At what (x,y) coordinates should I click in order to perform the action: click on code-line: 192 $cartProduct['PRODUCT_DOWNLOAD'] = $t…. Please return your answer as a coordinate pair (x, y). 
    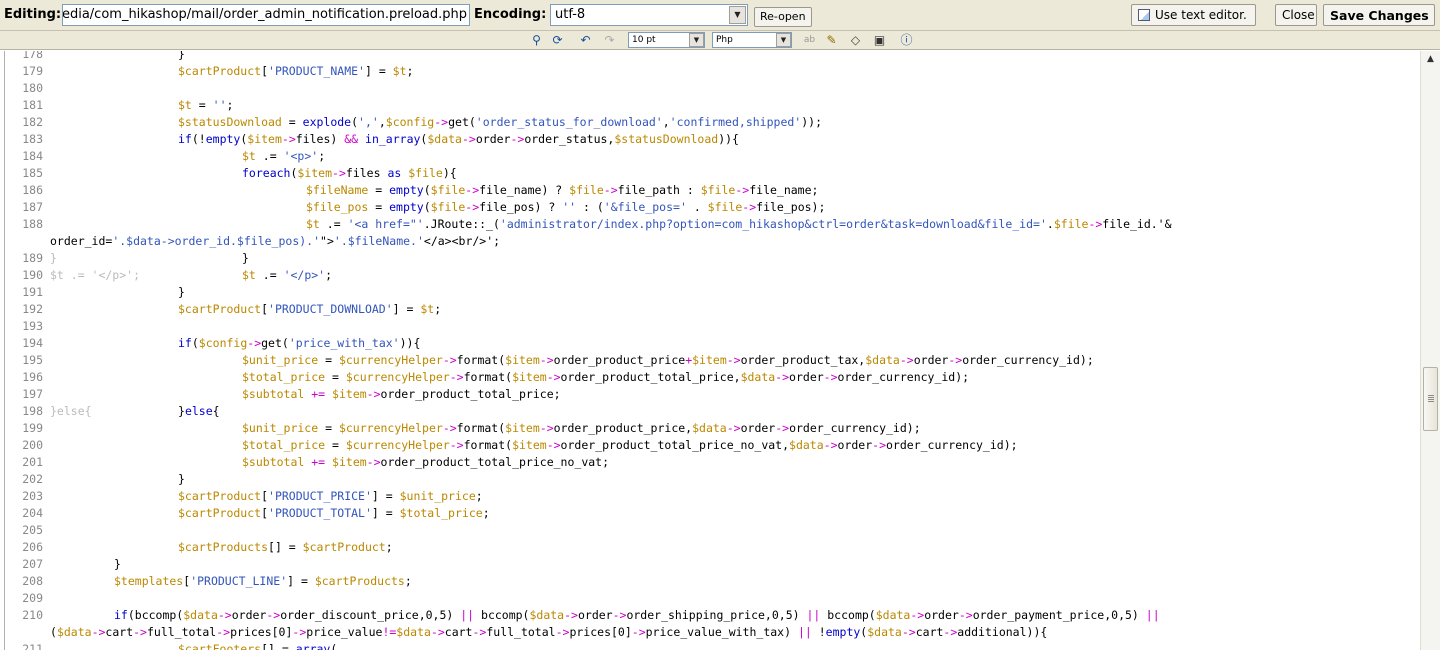
    Looking at the image, I should click on (712, 309).